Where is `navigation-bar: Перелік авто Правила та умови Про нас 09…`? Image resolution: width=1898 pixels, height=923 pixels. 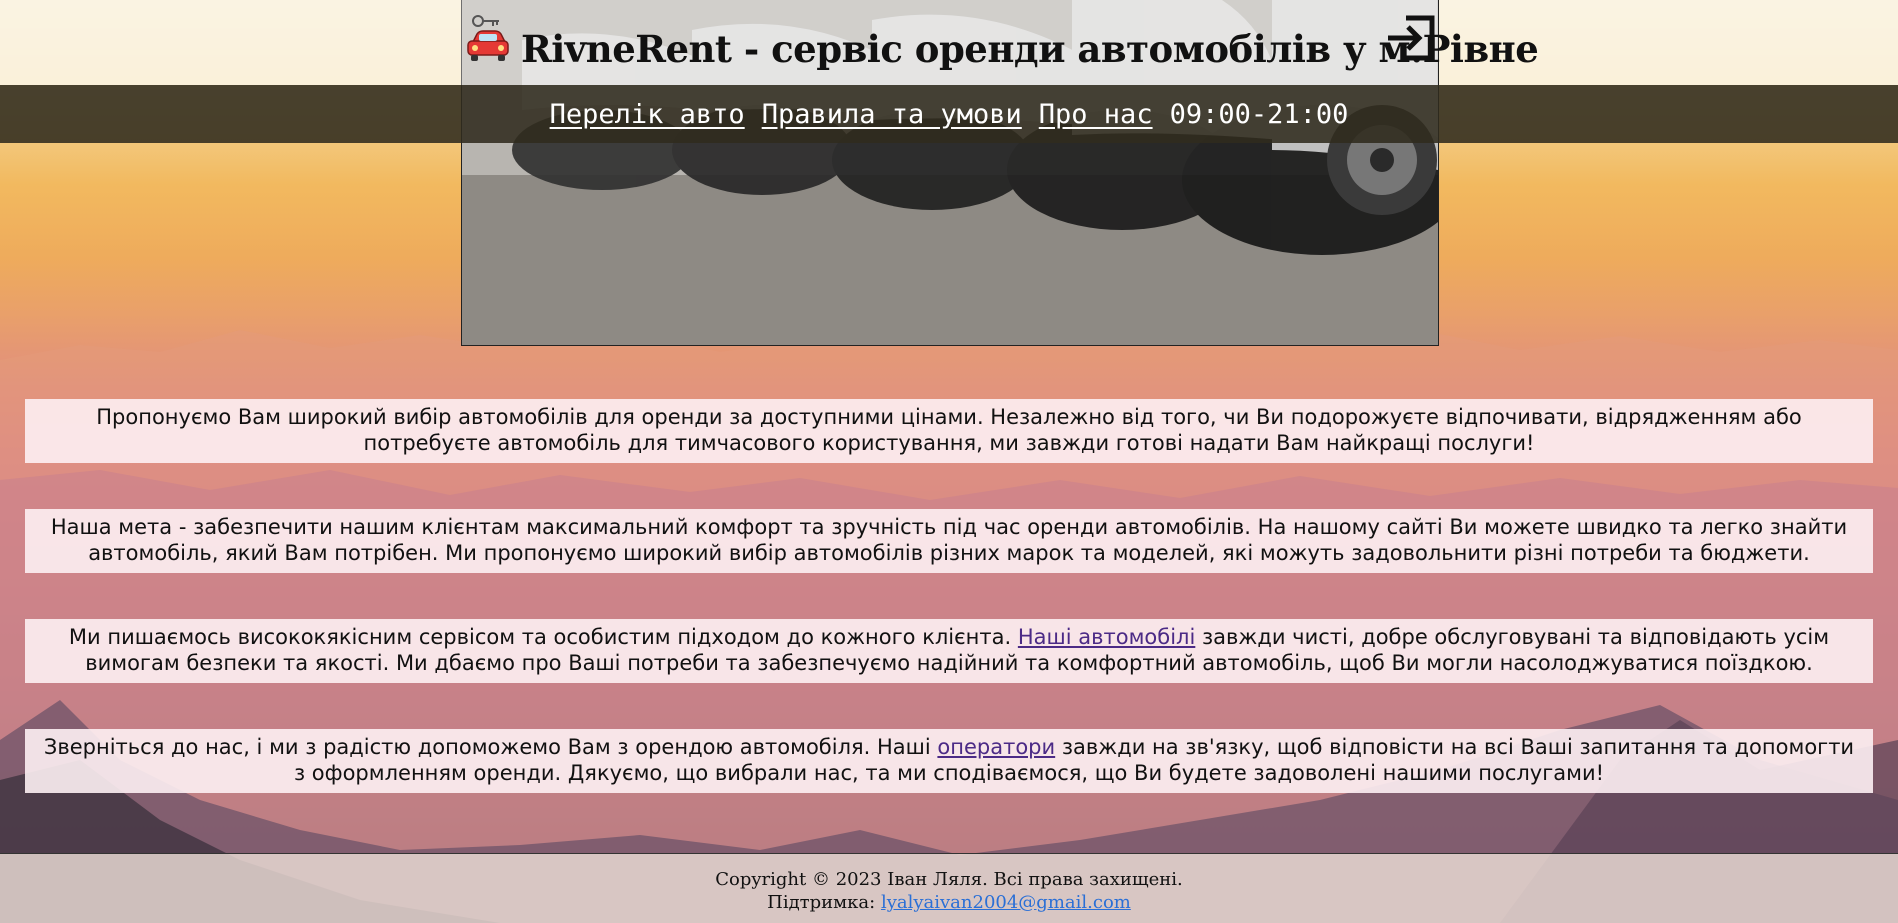 navigation-bar: Перелік авто Правила та умови Про нас 09… is located at coordinates (949, 114).